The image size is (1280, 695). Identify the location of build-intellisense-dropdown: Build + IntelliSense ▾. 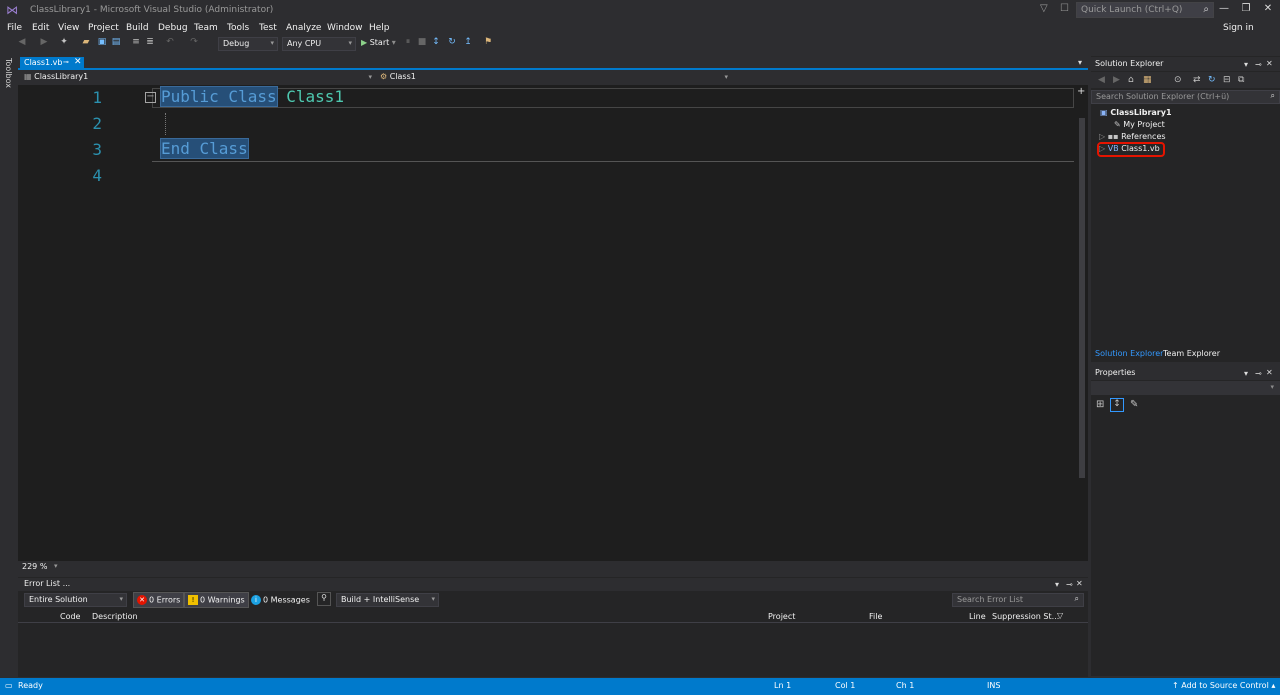
(387, 600).